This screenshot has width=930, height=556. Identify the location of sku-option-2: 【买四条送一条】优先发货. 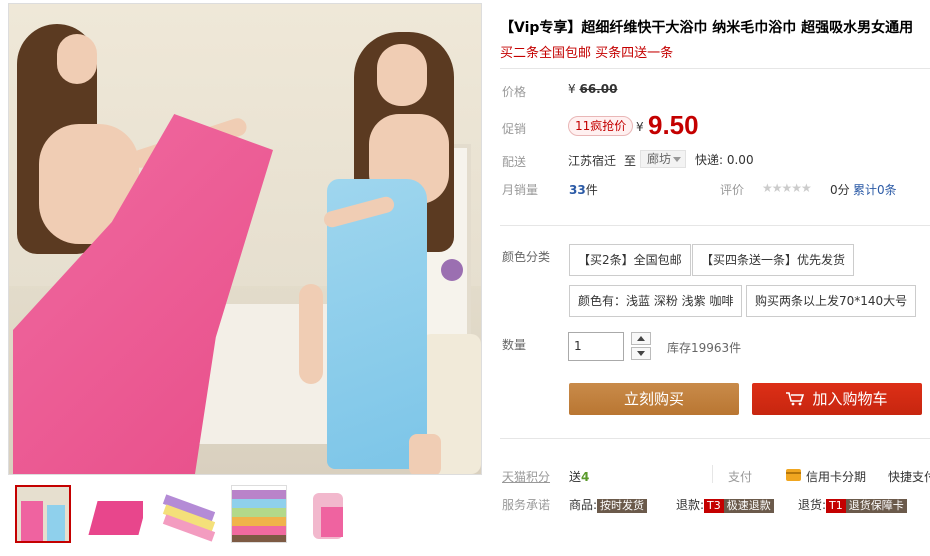
(773, 260).